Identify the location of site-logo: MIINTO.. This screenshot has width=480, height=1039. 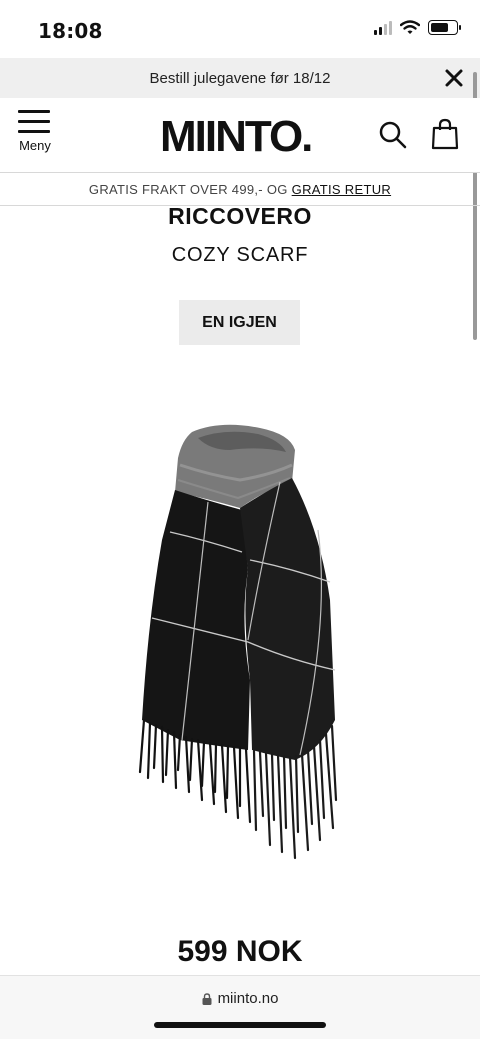
(236, 137).